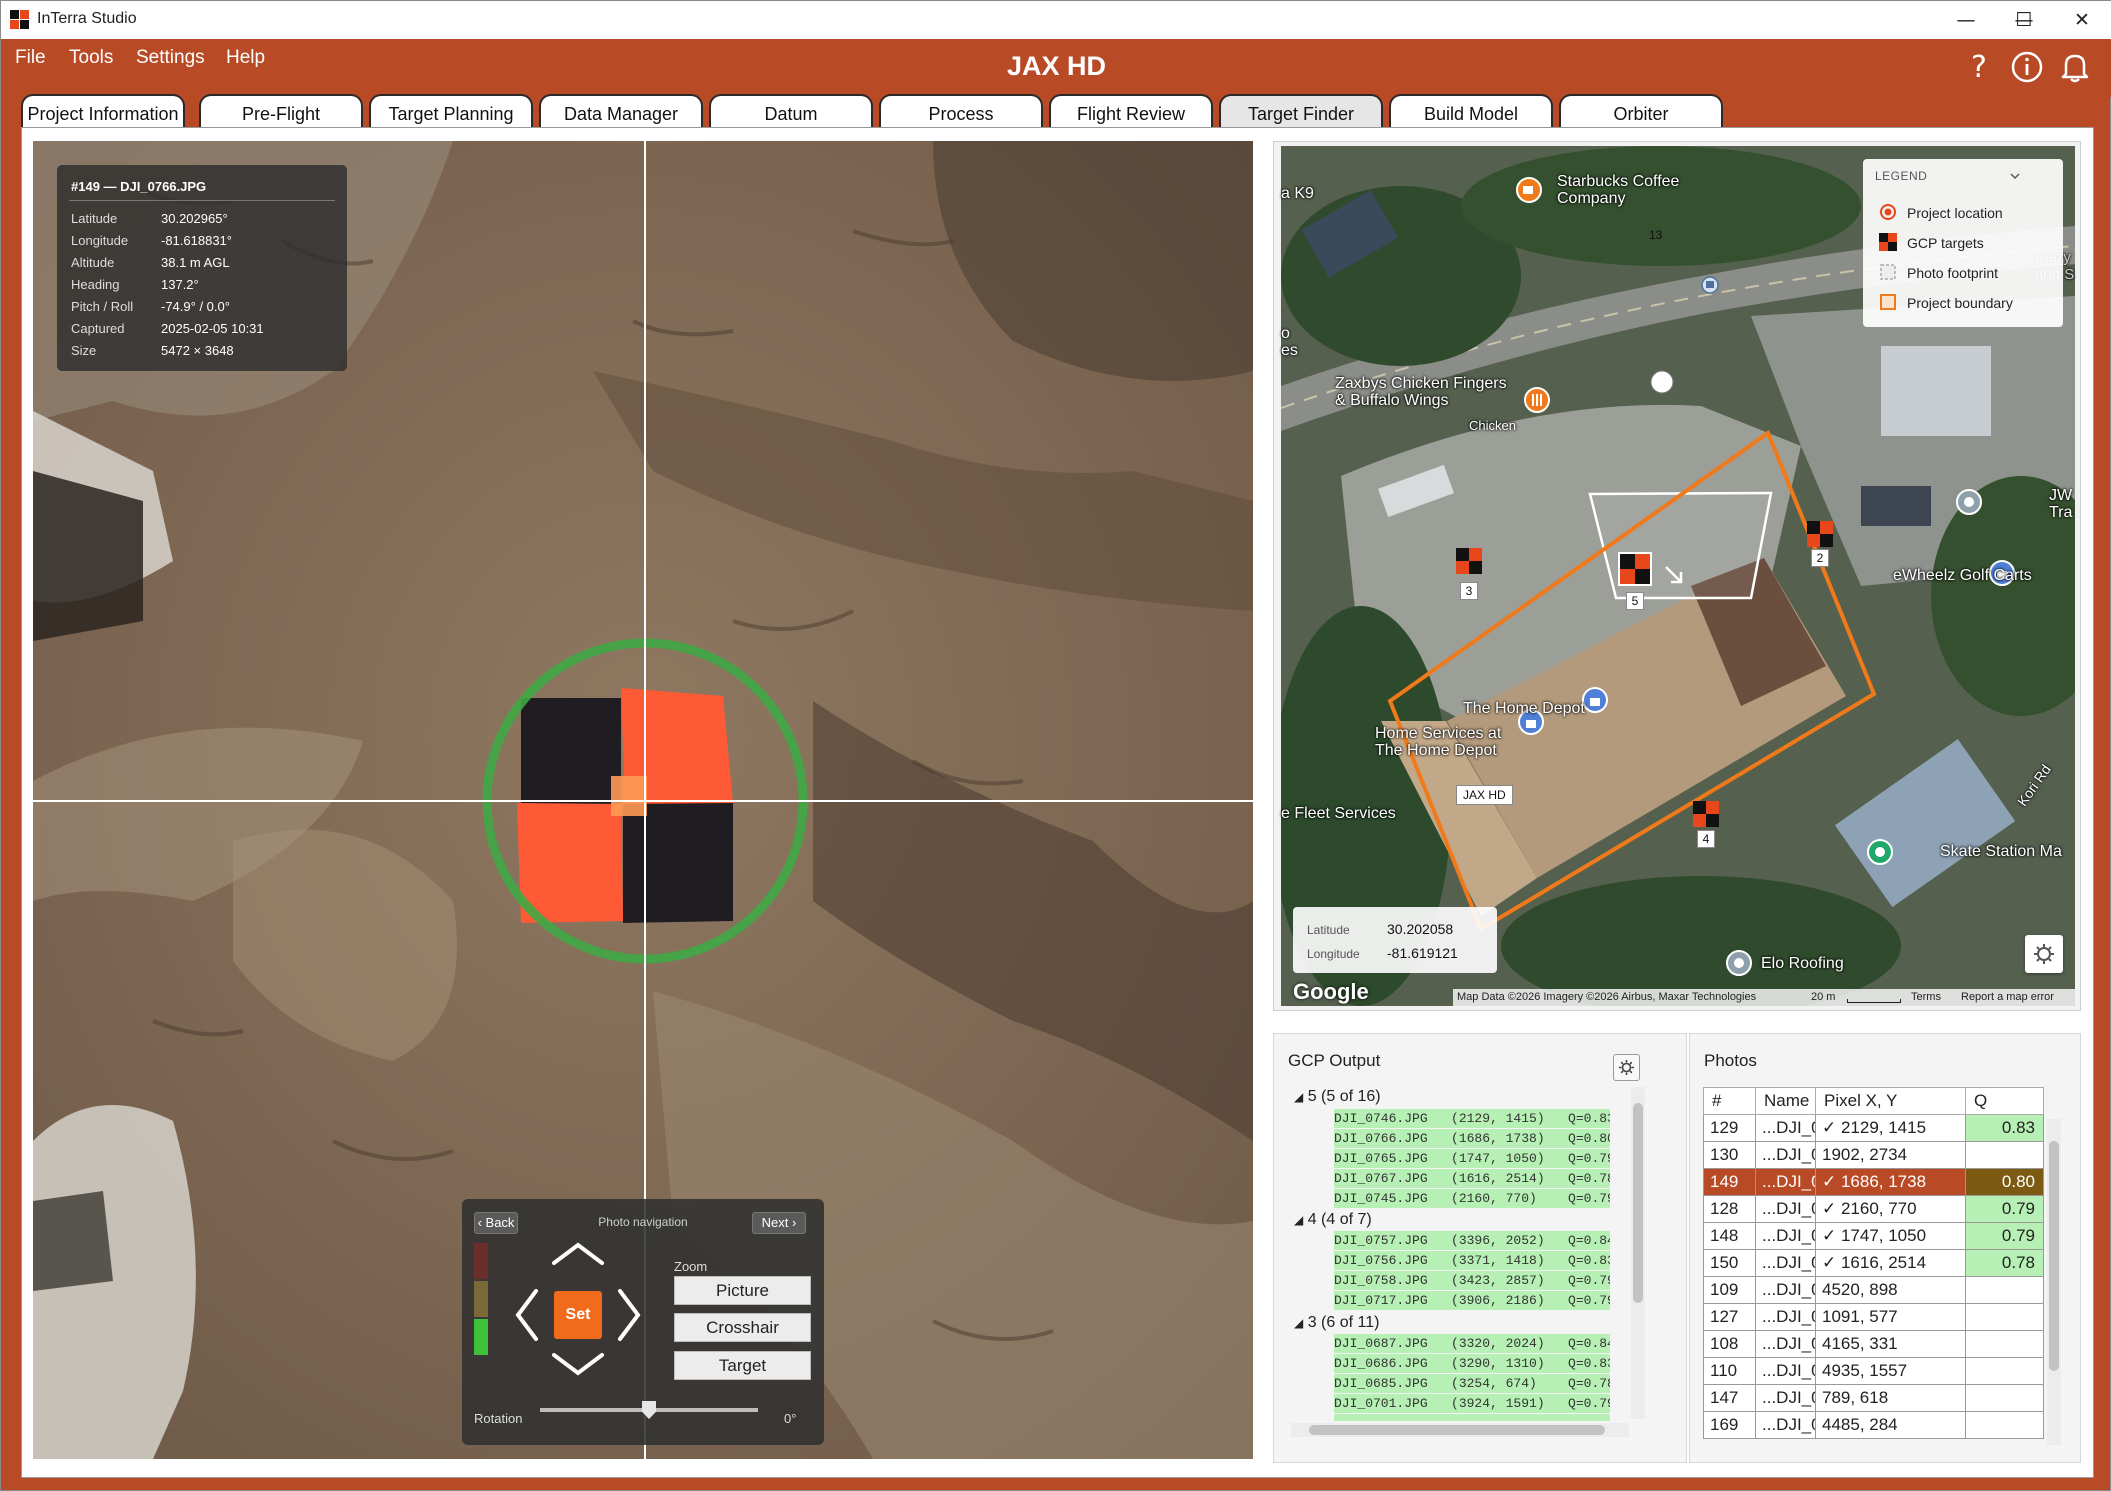  Describe the element at coordinates (578, 1315) in the screenshot. I see `set-button: Set` at that location.